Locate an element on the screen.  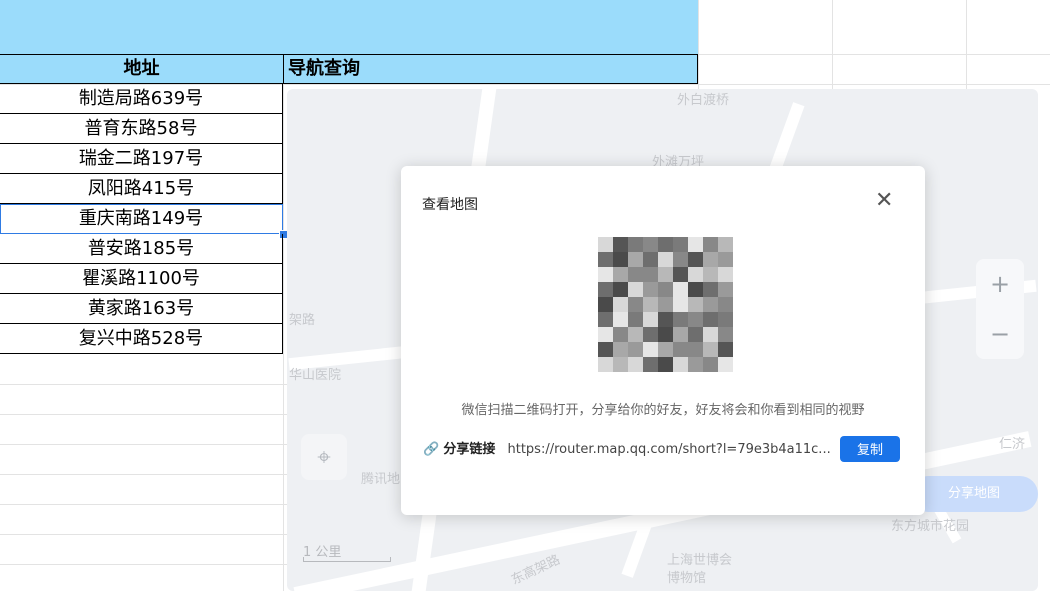
address-cell-selected: 重庆南路149号 is located at coordinates (141, 219).